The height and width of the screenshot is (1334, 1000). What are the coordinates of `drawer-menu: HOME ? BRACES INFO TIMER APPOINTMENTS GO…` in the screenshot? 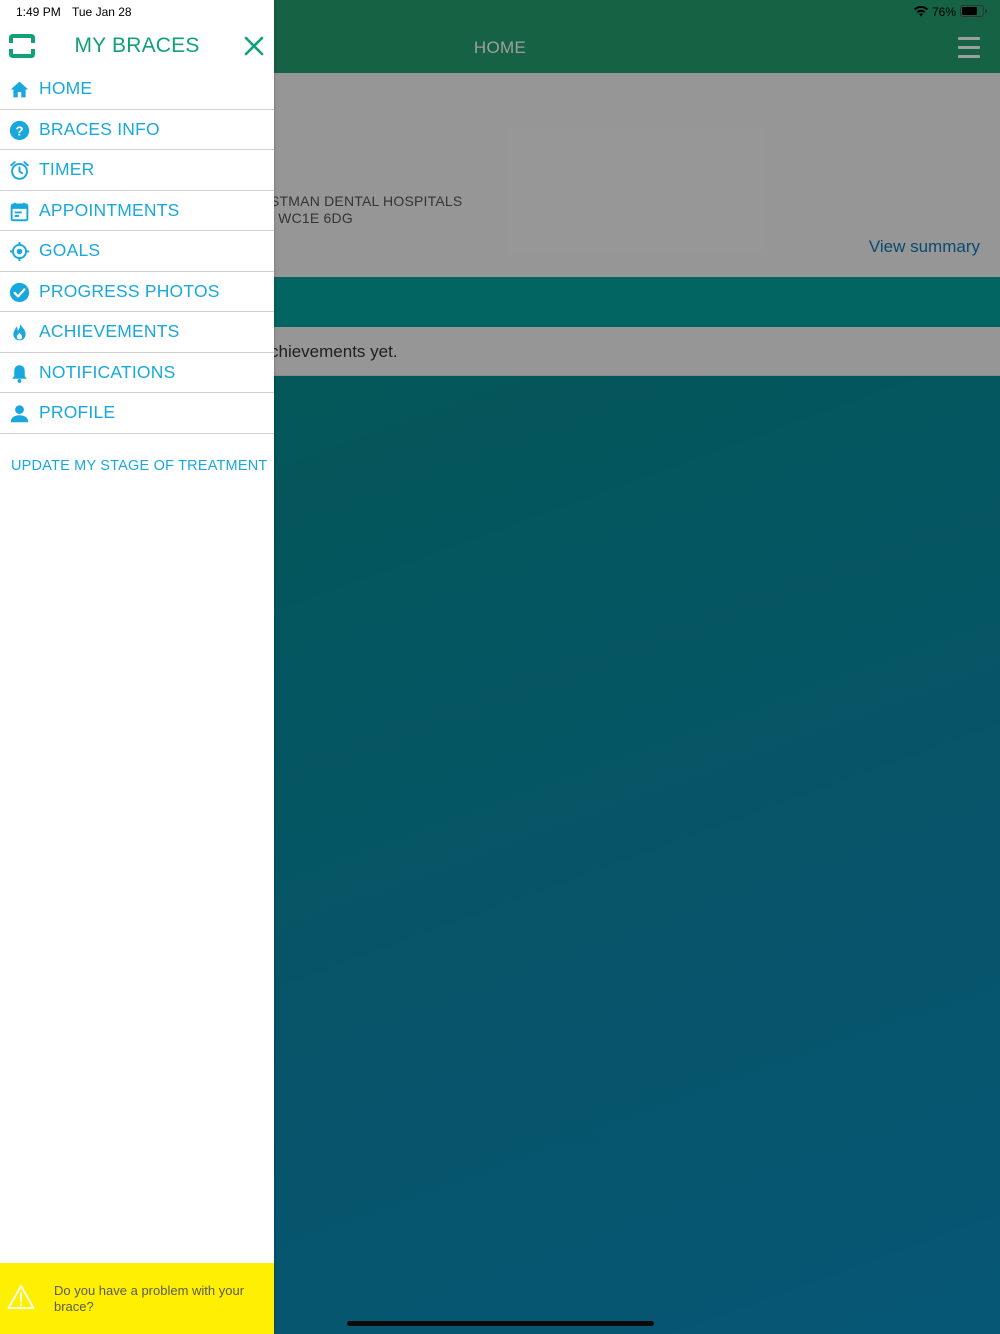 It's located at (137, 251).